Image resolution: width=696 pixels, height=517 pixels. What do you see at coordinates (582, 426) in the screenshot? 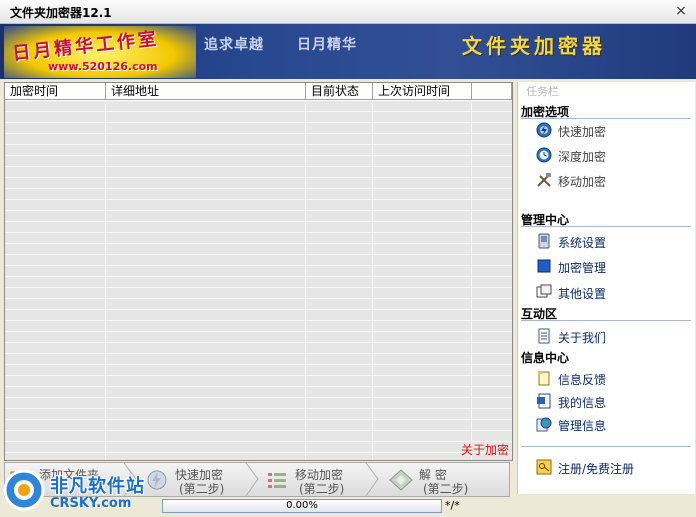
I see `sidebar-item-label: 管理信息` at bounding box center [582, 426].